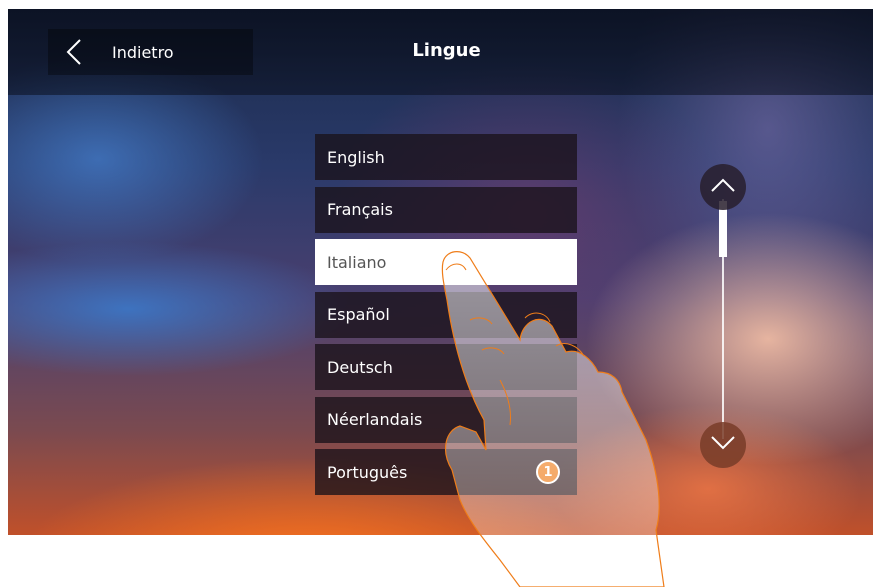 The width and height of the screenshot is (873, 587). I want to click on scroll-up-button, so click(723, 187).